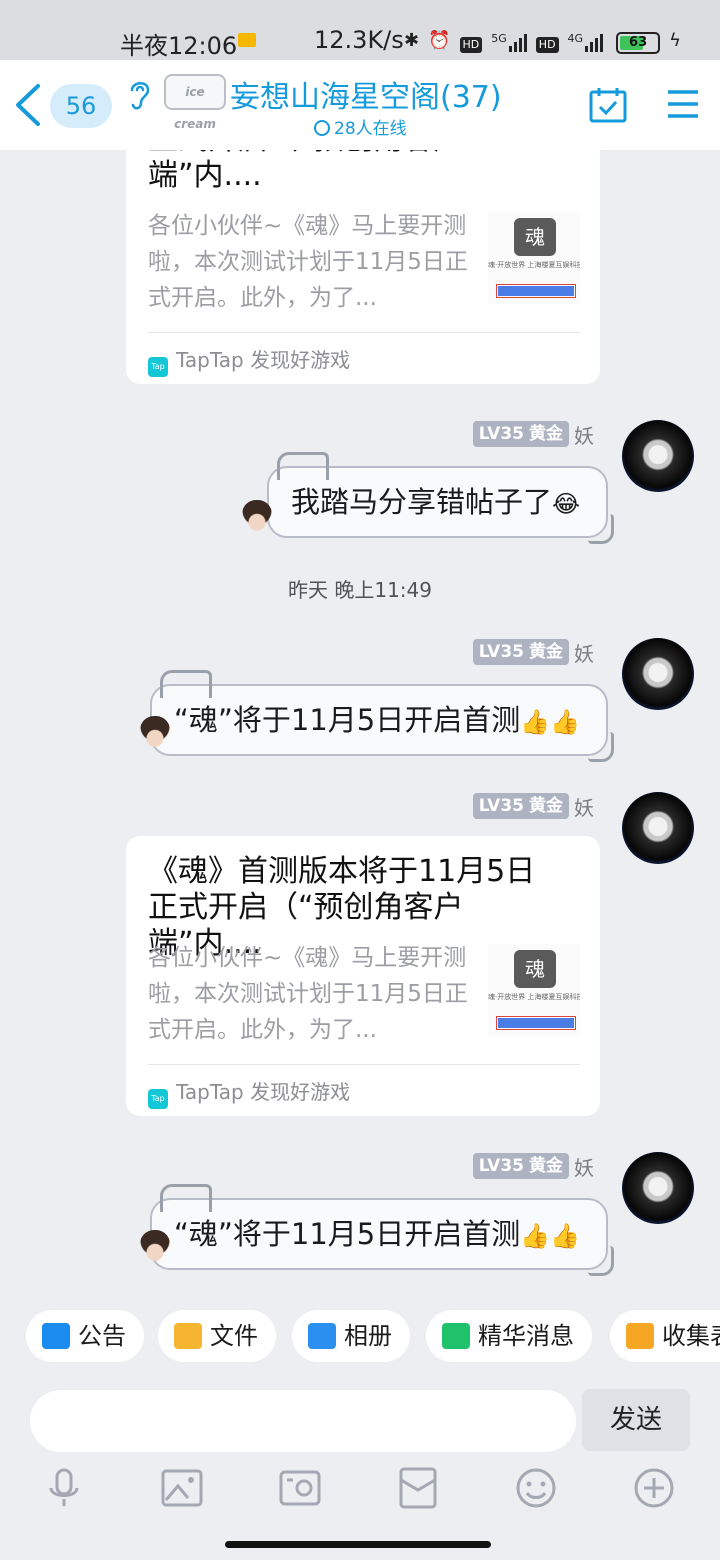 Image resolution: width=720 pixels, height=1560 pixels. I want to click on group-title: 妄想山海星空阁(37), so click(366, 94).